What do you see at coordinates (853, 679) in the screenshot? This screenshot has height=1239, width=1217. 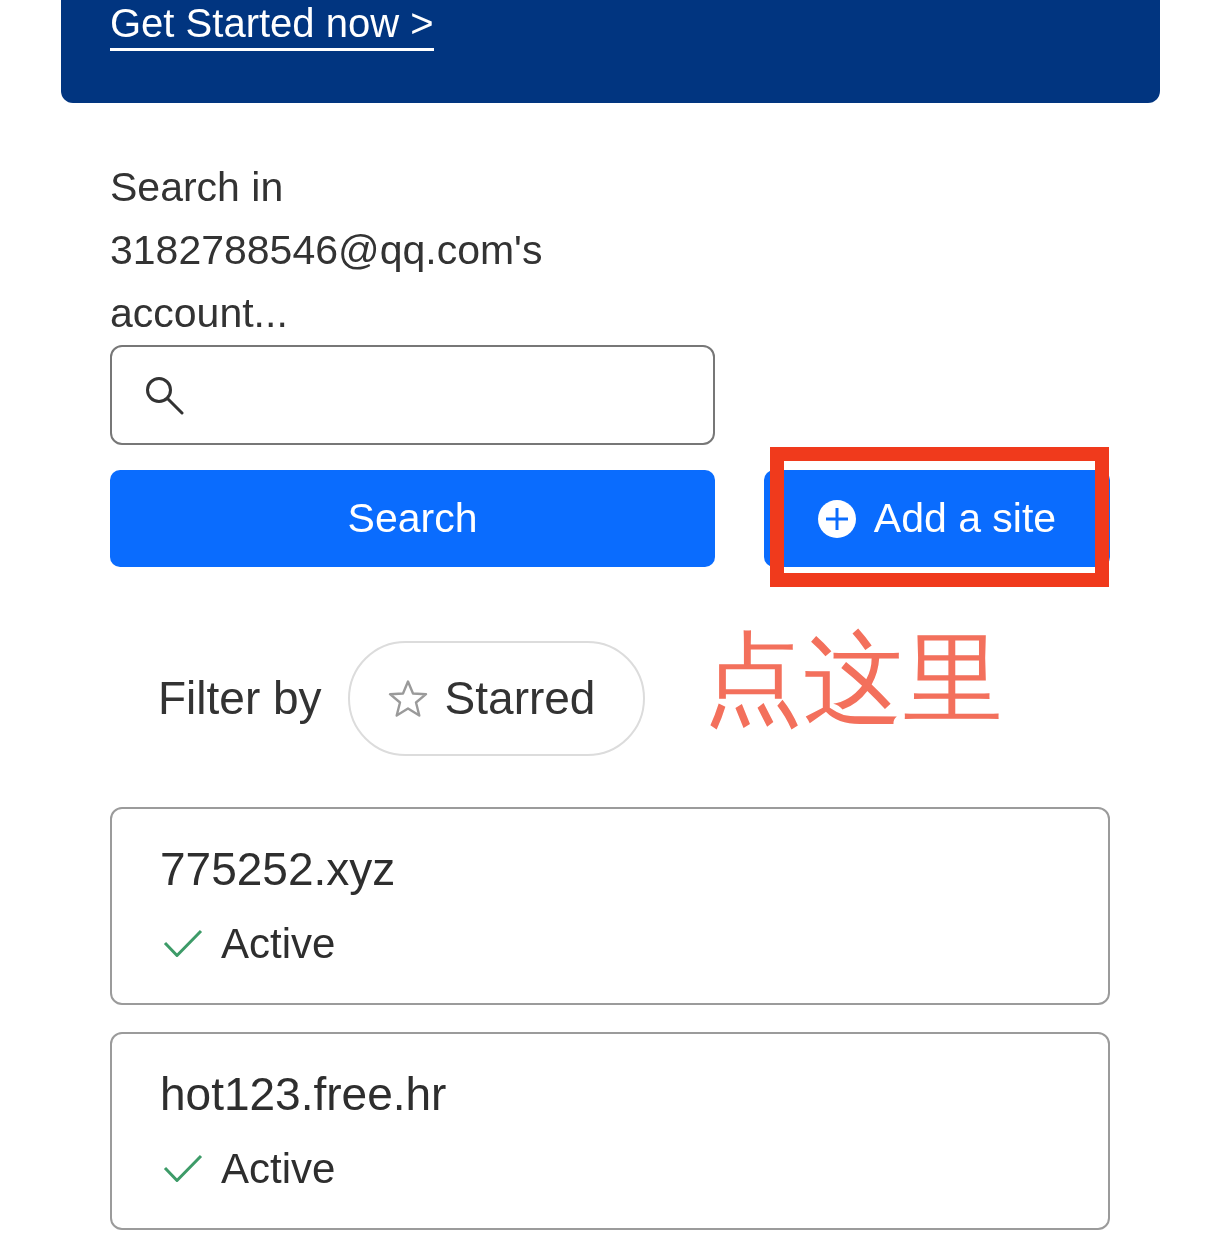 I see `annotation-label: 点这里` at bounding box center [853, 679].